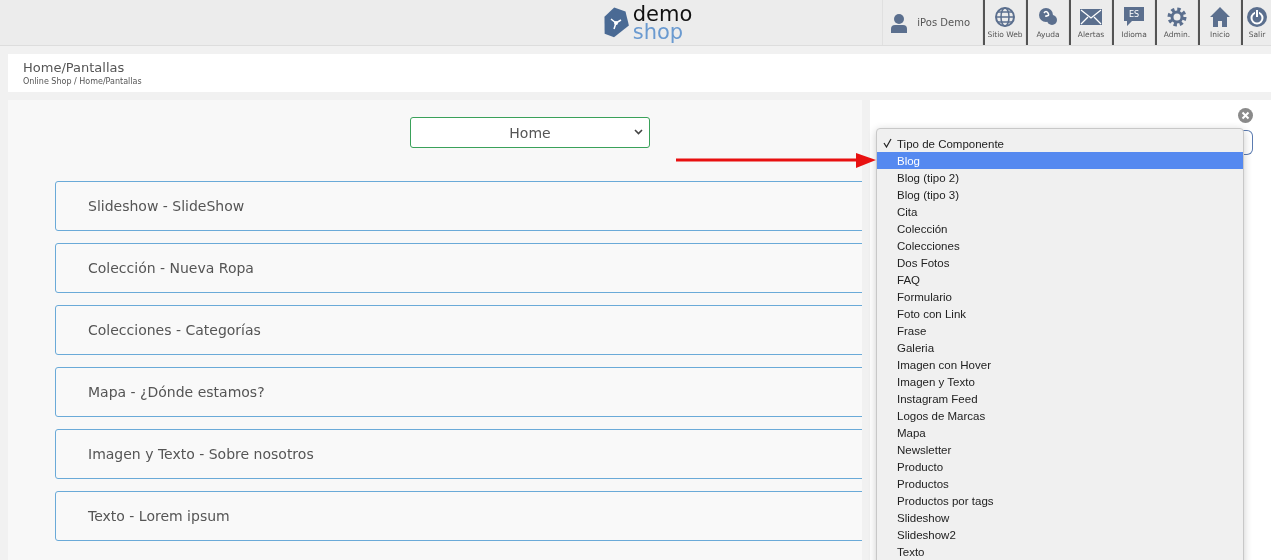  I want to click on menu-option: Frase, so click(1060, 330).